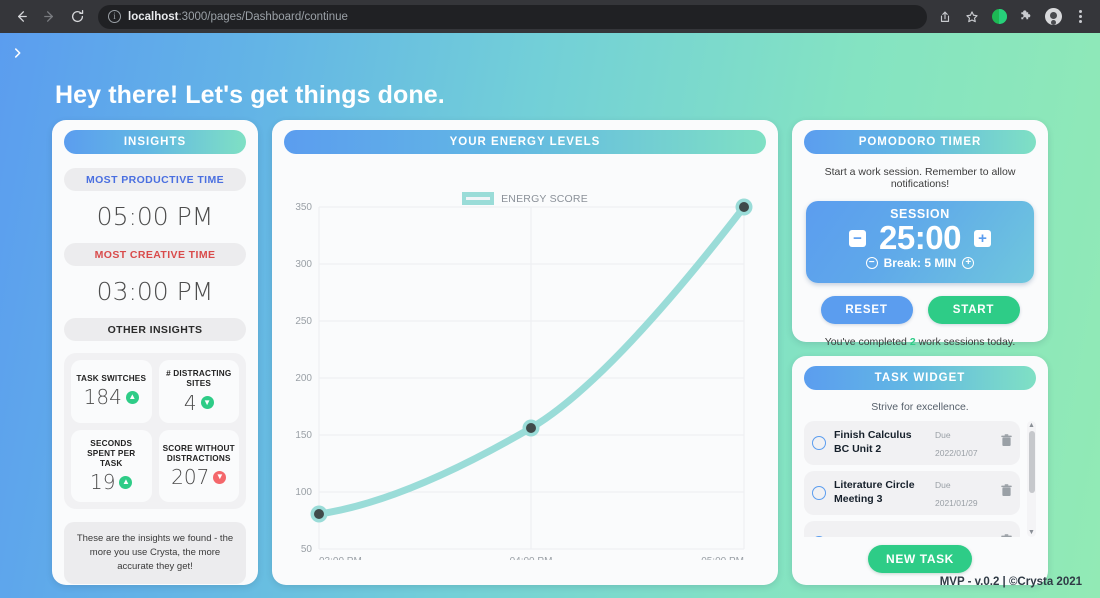  Describe the element at coordinates (972, 17) in the screenshot. I see `star-icon` at that location.